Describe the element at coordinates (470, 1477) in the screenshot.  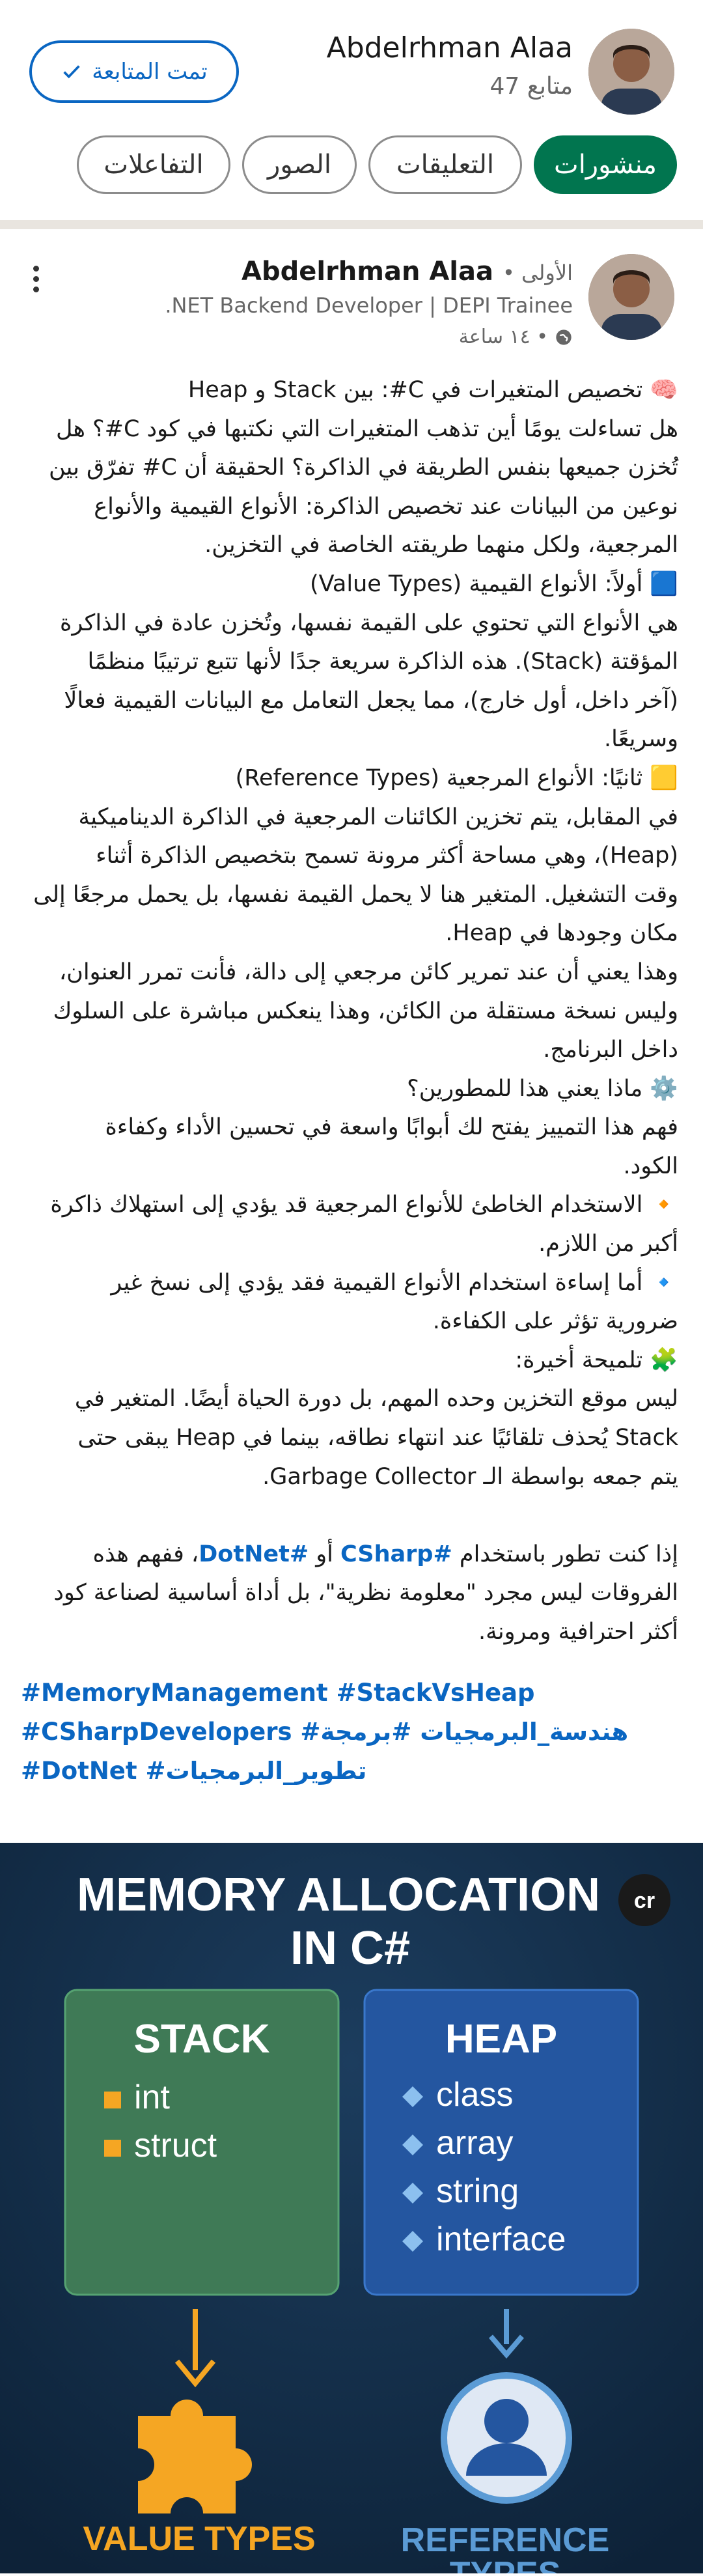
I see `post-line: يتم جمعه بواسطة الـ Garbage Collector.` at that location.